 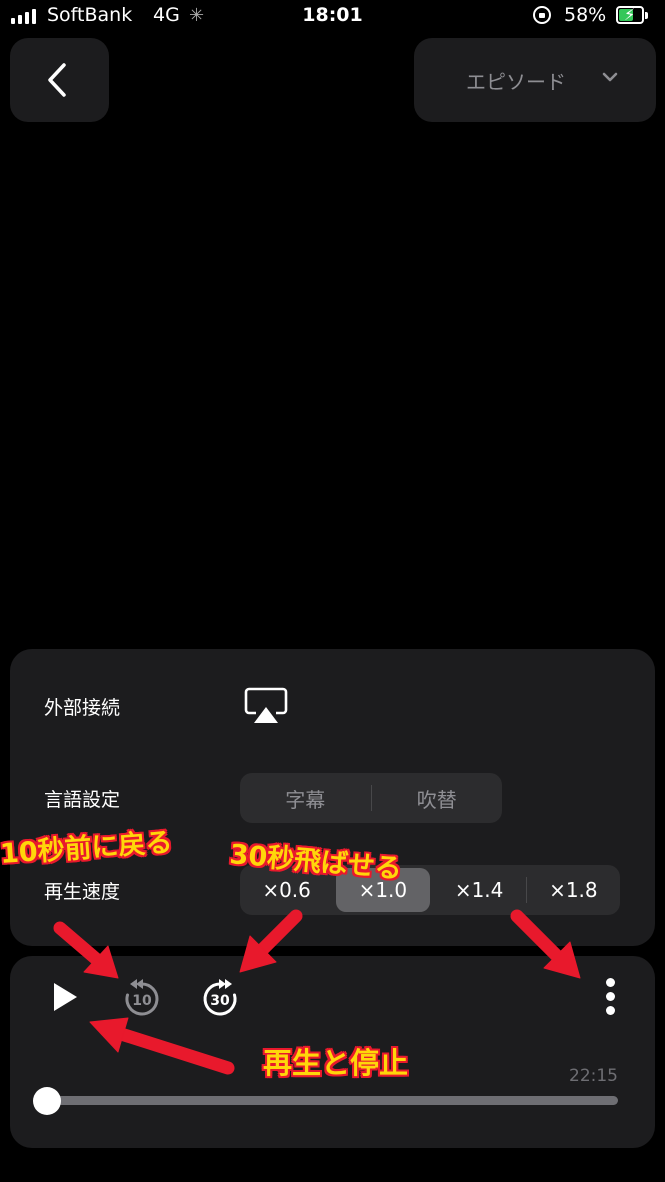 What do you see at coordinates (332, 1100) in the screenshot?
I see `progress-track` at bounding box center [332, 1100].